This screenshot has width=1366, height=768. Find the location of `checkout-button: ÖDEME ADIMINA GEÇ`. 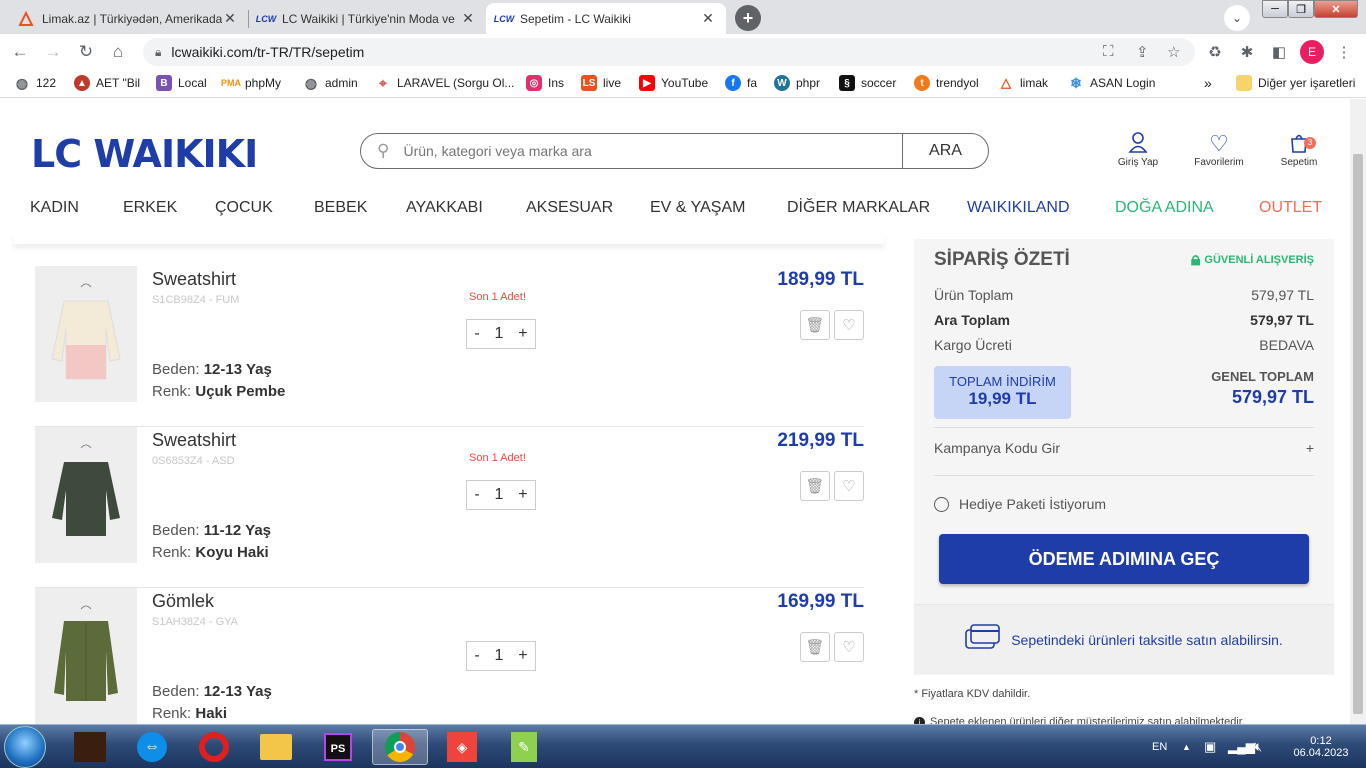

checkout-button: ÖDEME ADIMINA GEÇ is located at coordinates (1124, 559).